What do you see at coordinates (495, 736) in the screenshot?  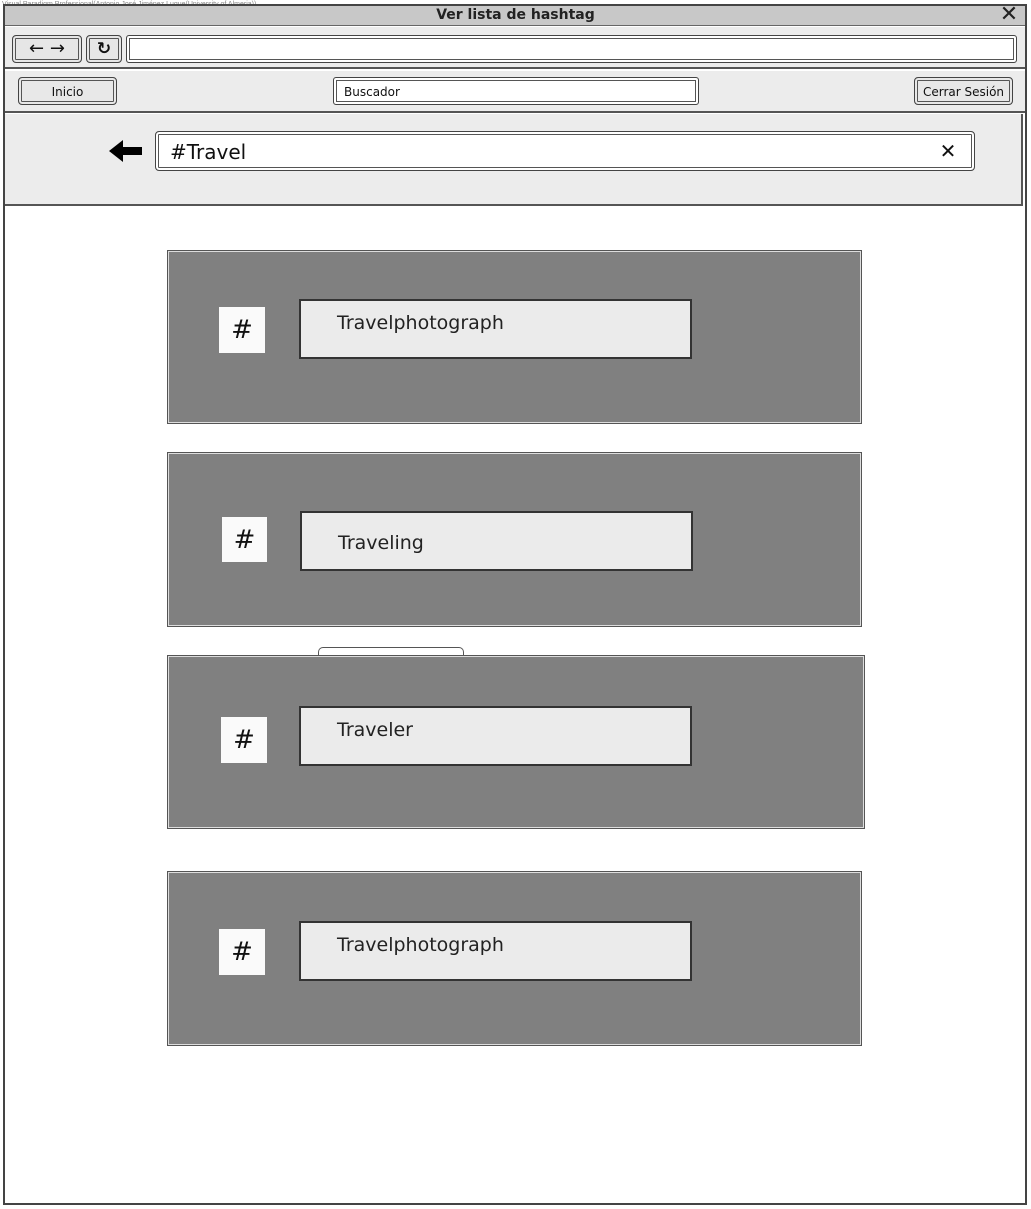 I see `hashtag-label: Traveler` at bounding box center [495, 736].